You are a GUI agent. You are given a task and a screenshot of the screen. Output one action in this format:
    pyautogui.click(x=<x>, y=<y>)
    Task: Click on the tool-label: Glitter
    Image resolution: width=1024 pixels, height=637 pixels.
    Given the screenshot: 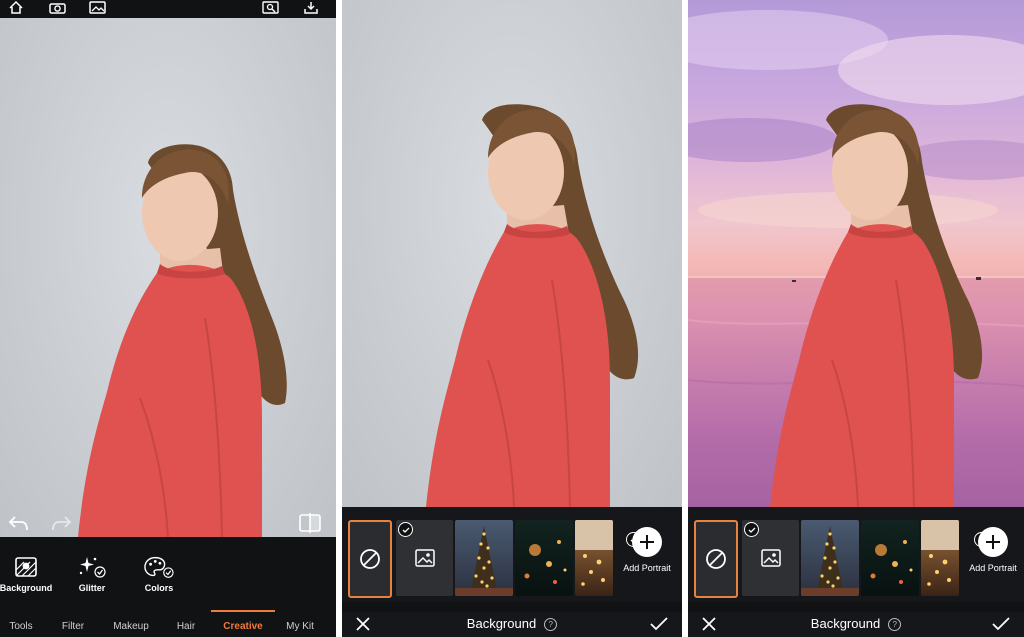 What is the action you would take?
    pyautogui.click(x=92, y=588)
    